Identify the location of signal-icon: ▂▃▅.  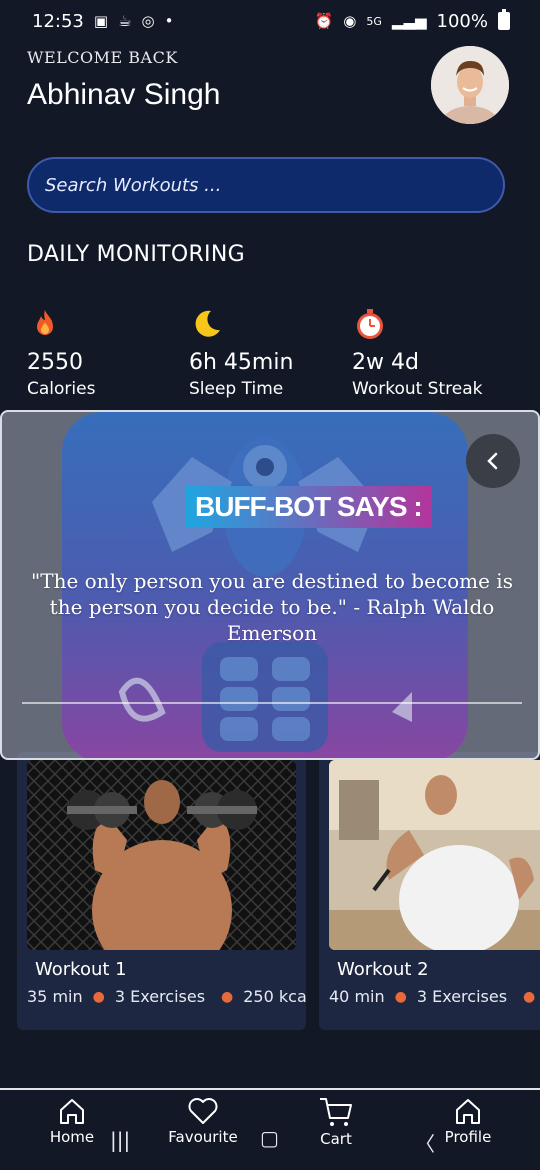
(409, 21).